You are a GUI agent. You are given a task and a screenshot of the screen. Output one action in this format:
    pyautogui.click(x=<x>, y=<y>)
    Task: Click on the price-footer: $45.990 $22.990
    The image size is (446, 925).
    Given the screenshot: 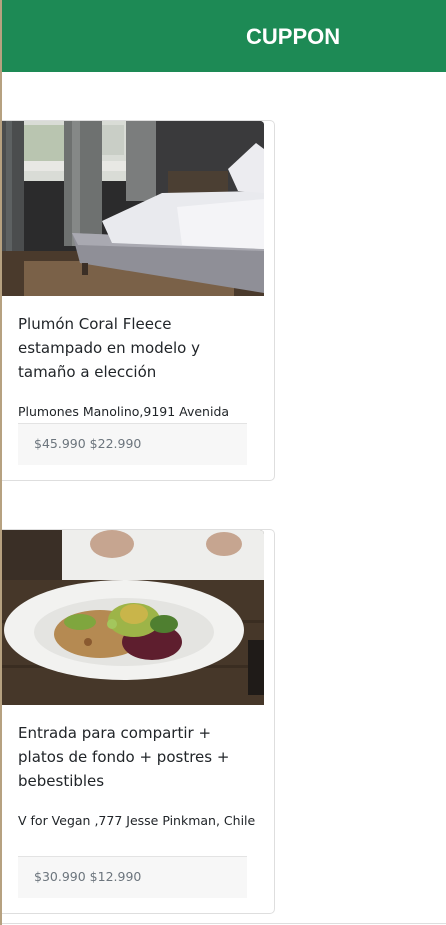 What is the action you would take?
    pyautogui.click(x=132, y=444)
    